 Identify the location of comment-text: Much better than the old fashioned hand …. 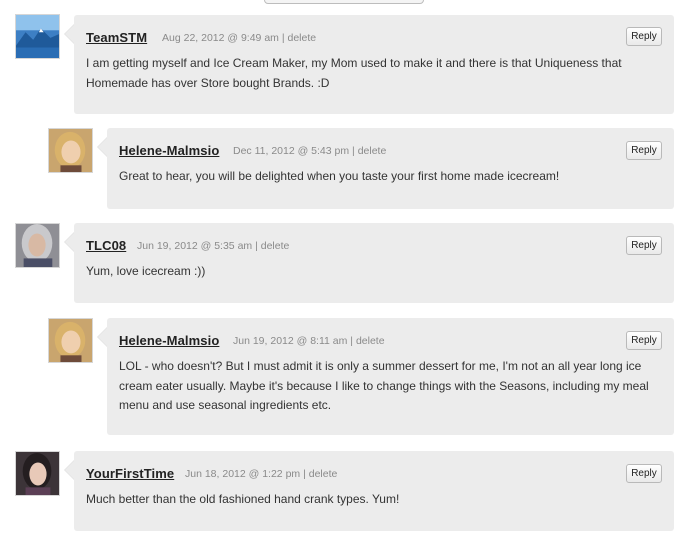
(243, 499).